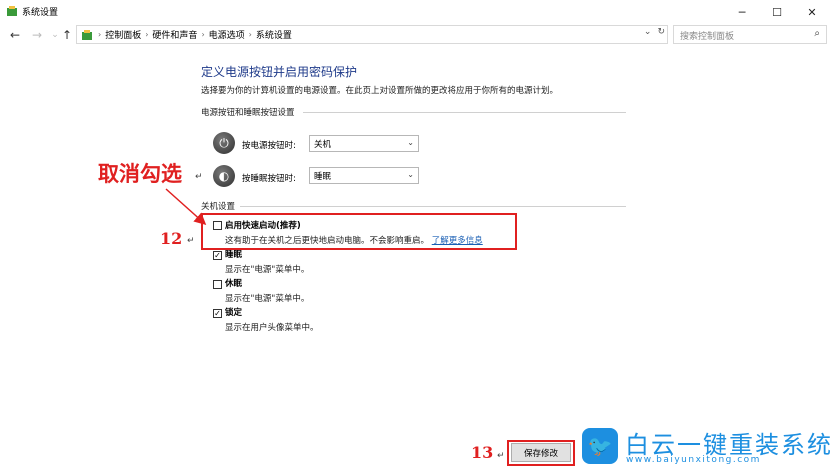 The width and height of the screenshot is (833, 472). What do you see at coordinates (812, 12) in the screenshot?
I see `close-button: ✕` at bounding box center [812, 12].